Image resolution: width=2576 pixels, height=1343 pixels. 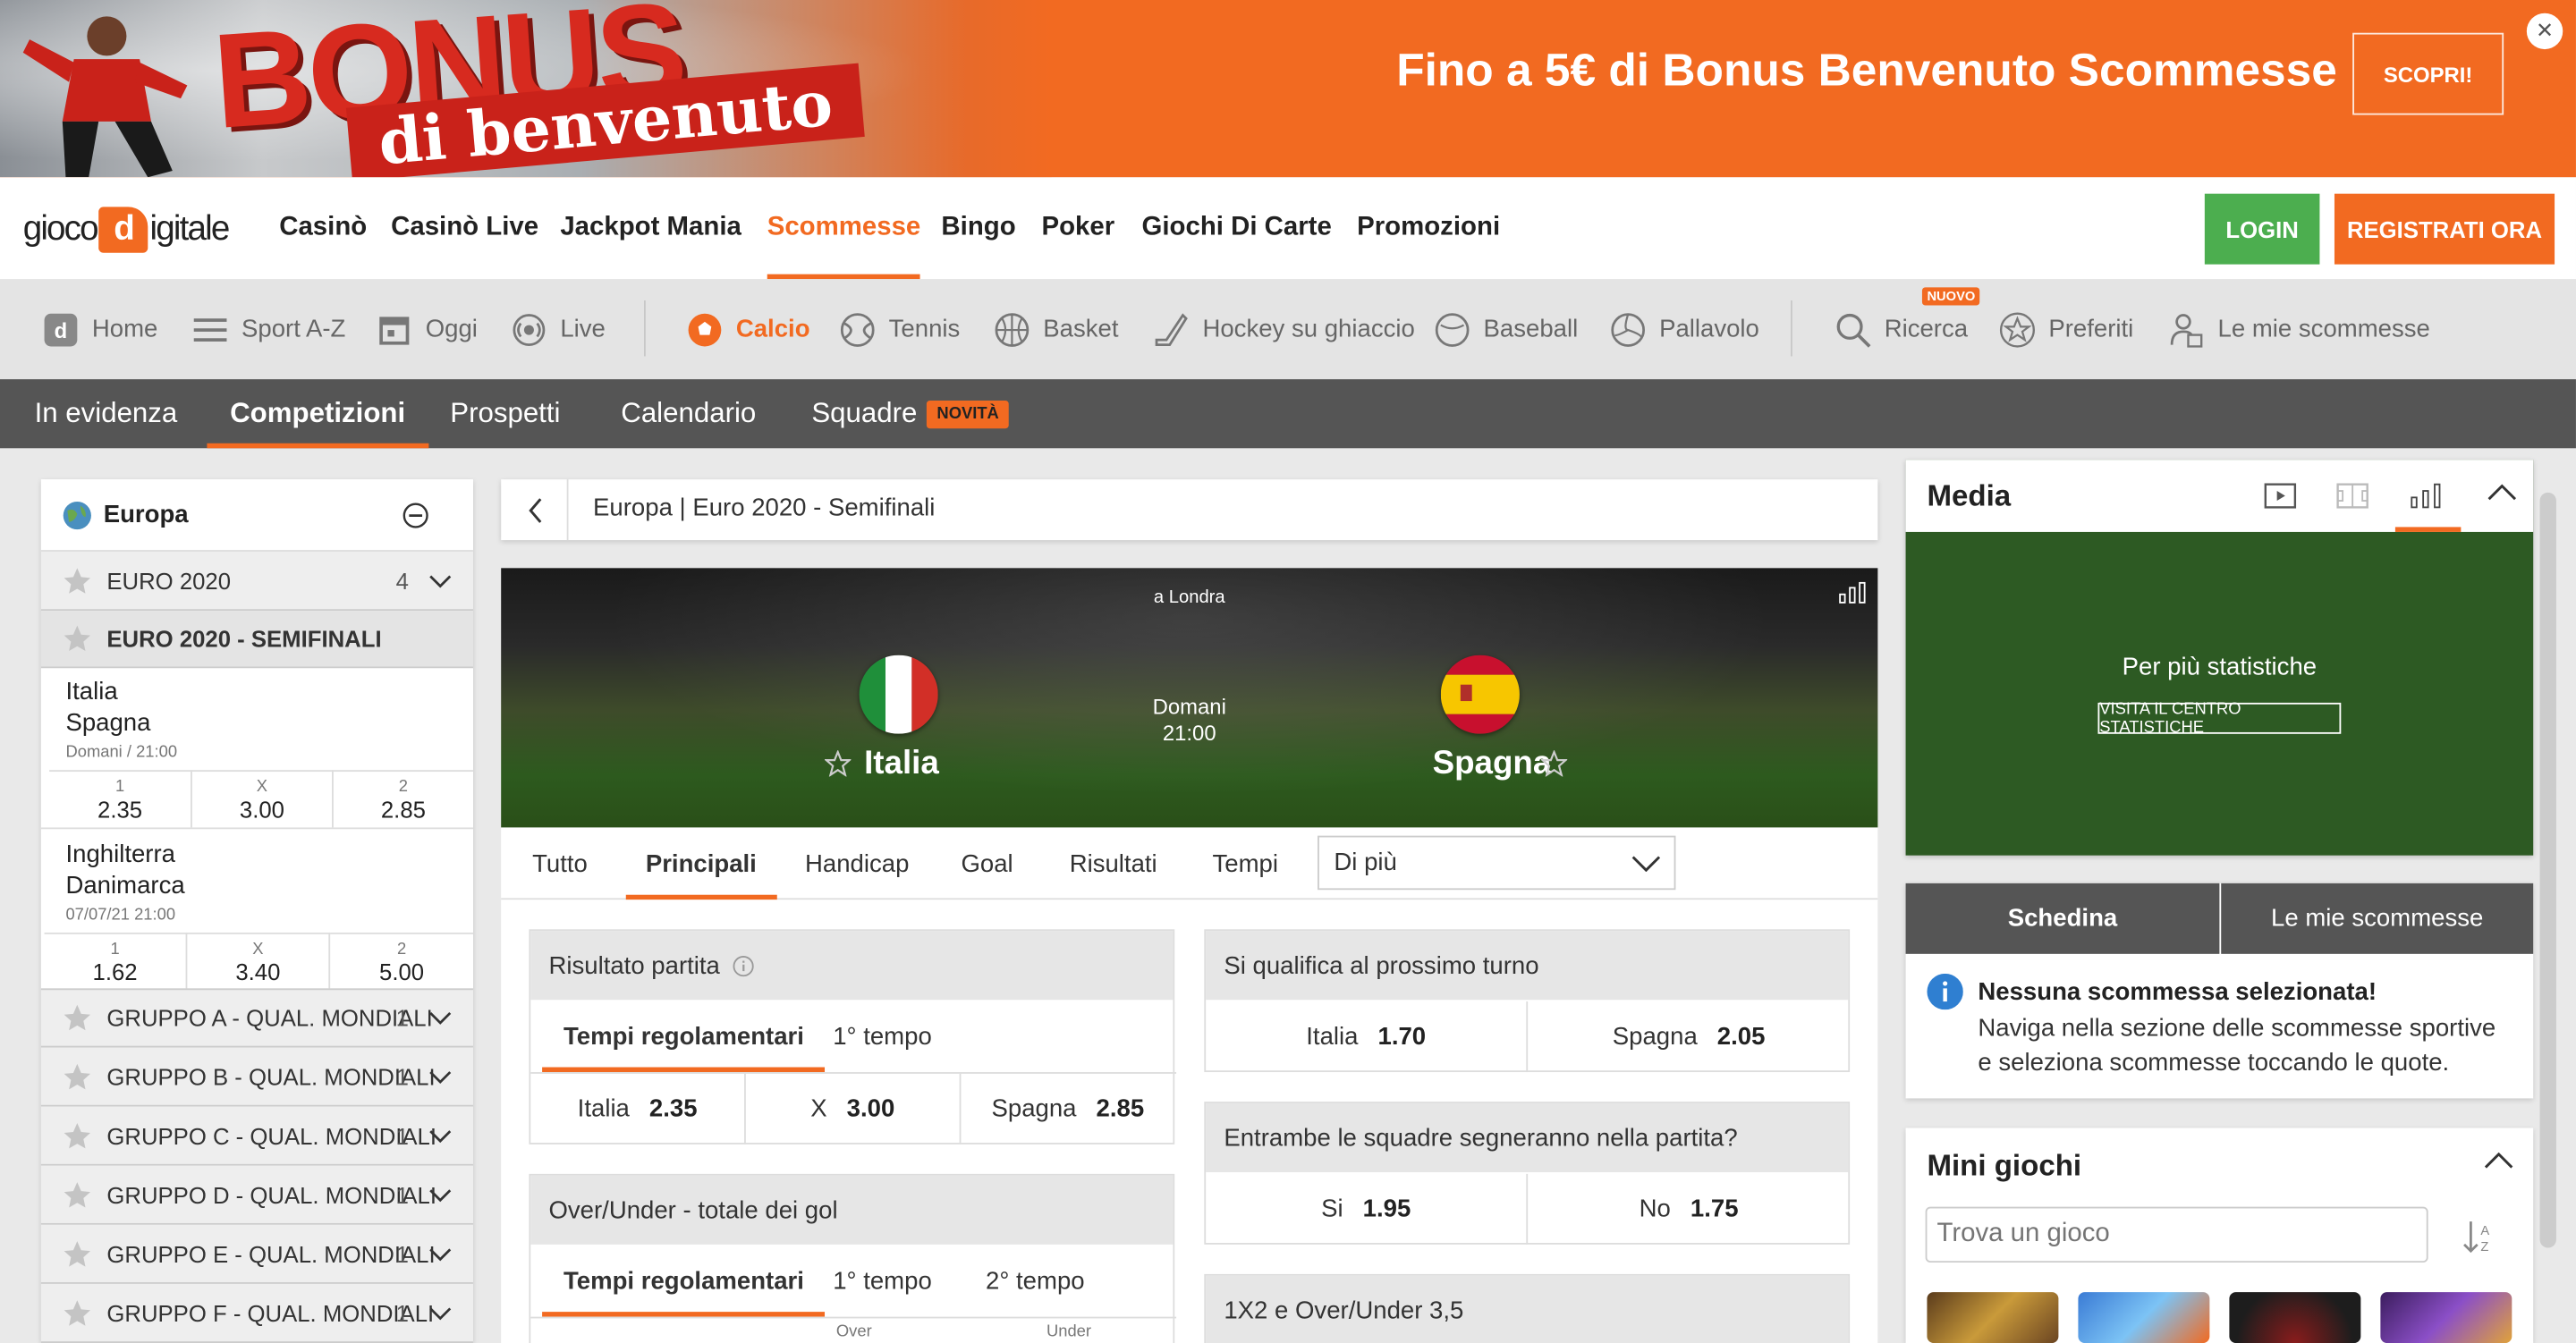 What do you see at coordinates (910, 413) in the screenshot?
I see `tab-squadre: Squadre NOVITÀ` at bounding box center [910, 413].